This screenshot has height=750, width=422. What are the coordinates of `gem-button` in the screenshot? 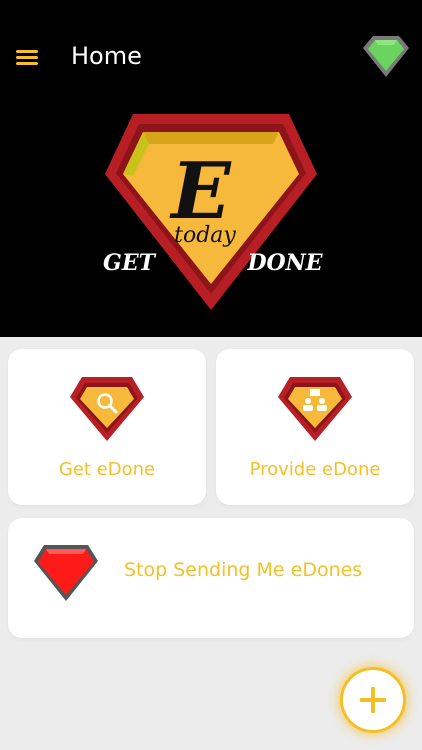 It's located at (386, 56).